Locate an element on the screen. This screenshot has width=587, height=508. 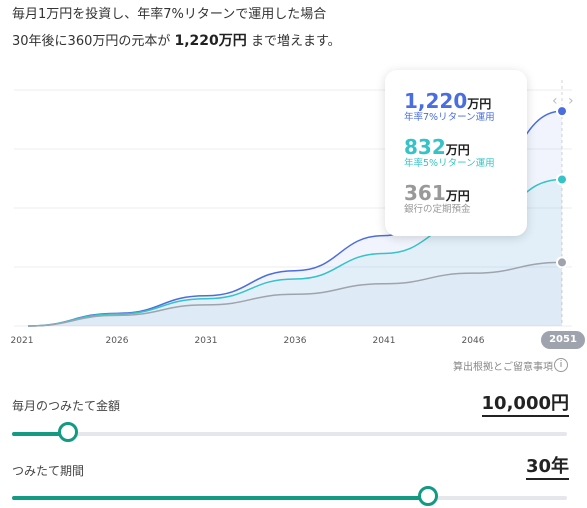
tooltip-row-7pct: 1,220万円 年率7%リターン運用 is located at coordinates (449, 107).